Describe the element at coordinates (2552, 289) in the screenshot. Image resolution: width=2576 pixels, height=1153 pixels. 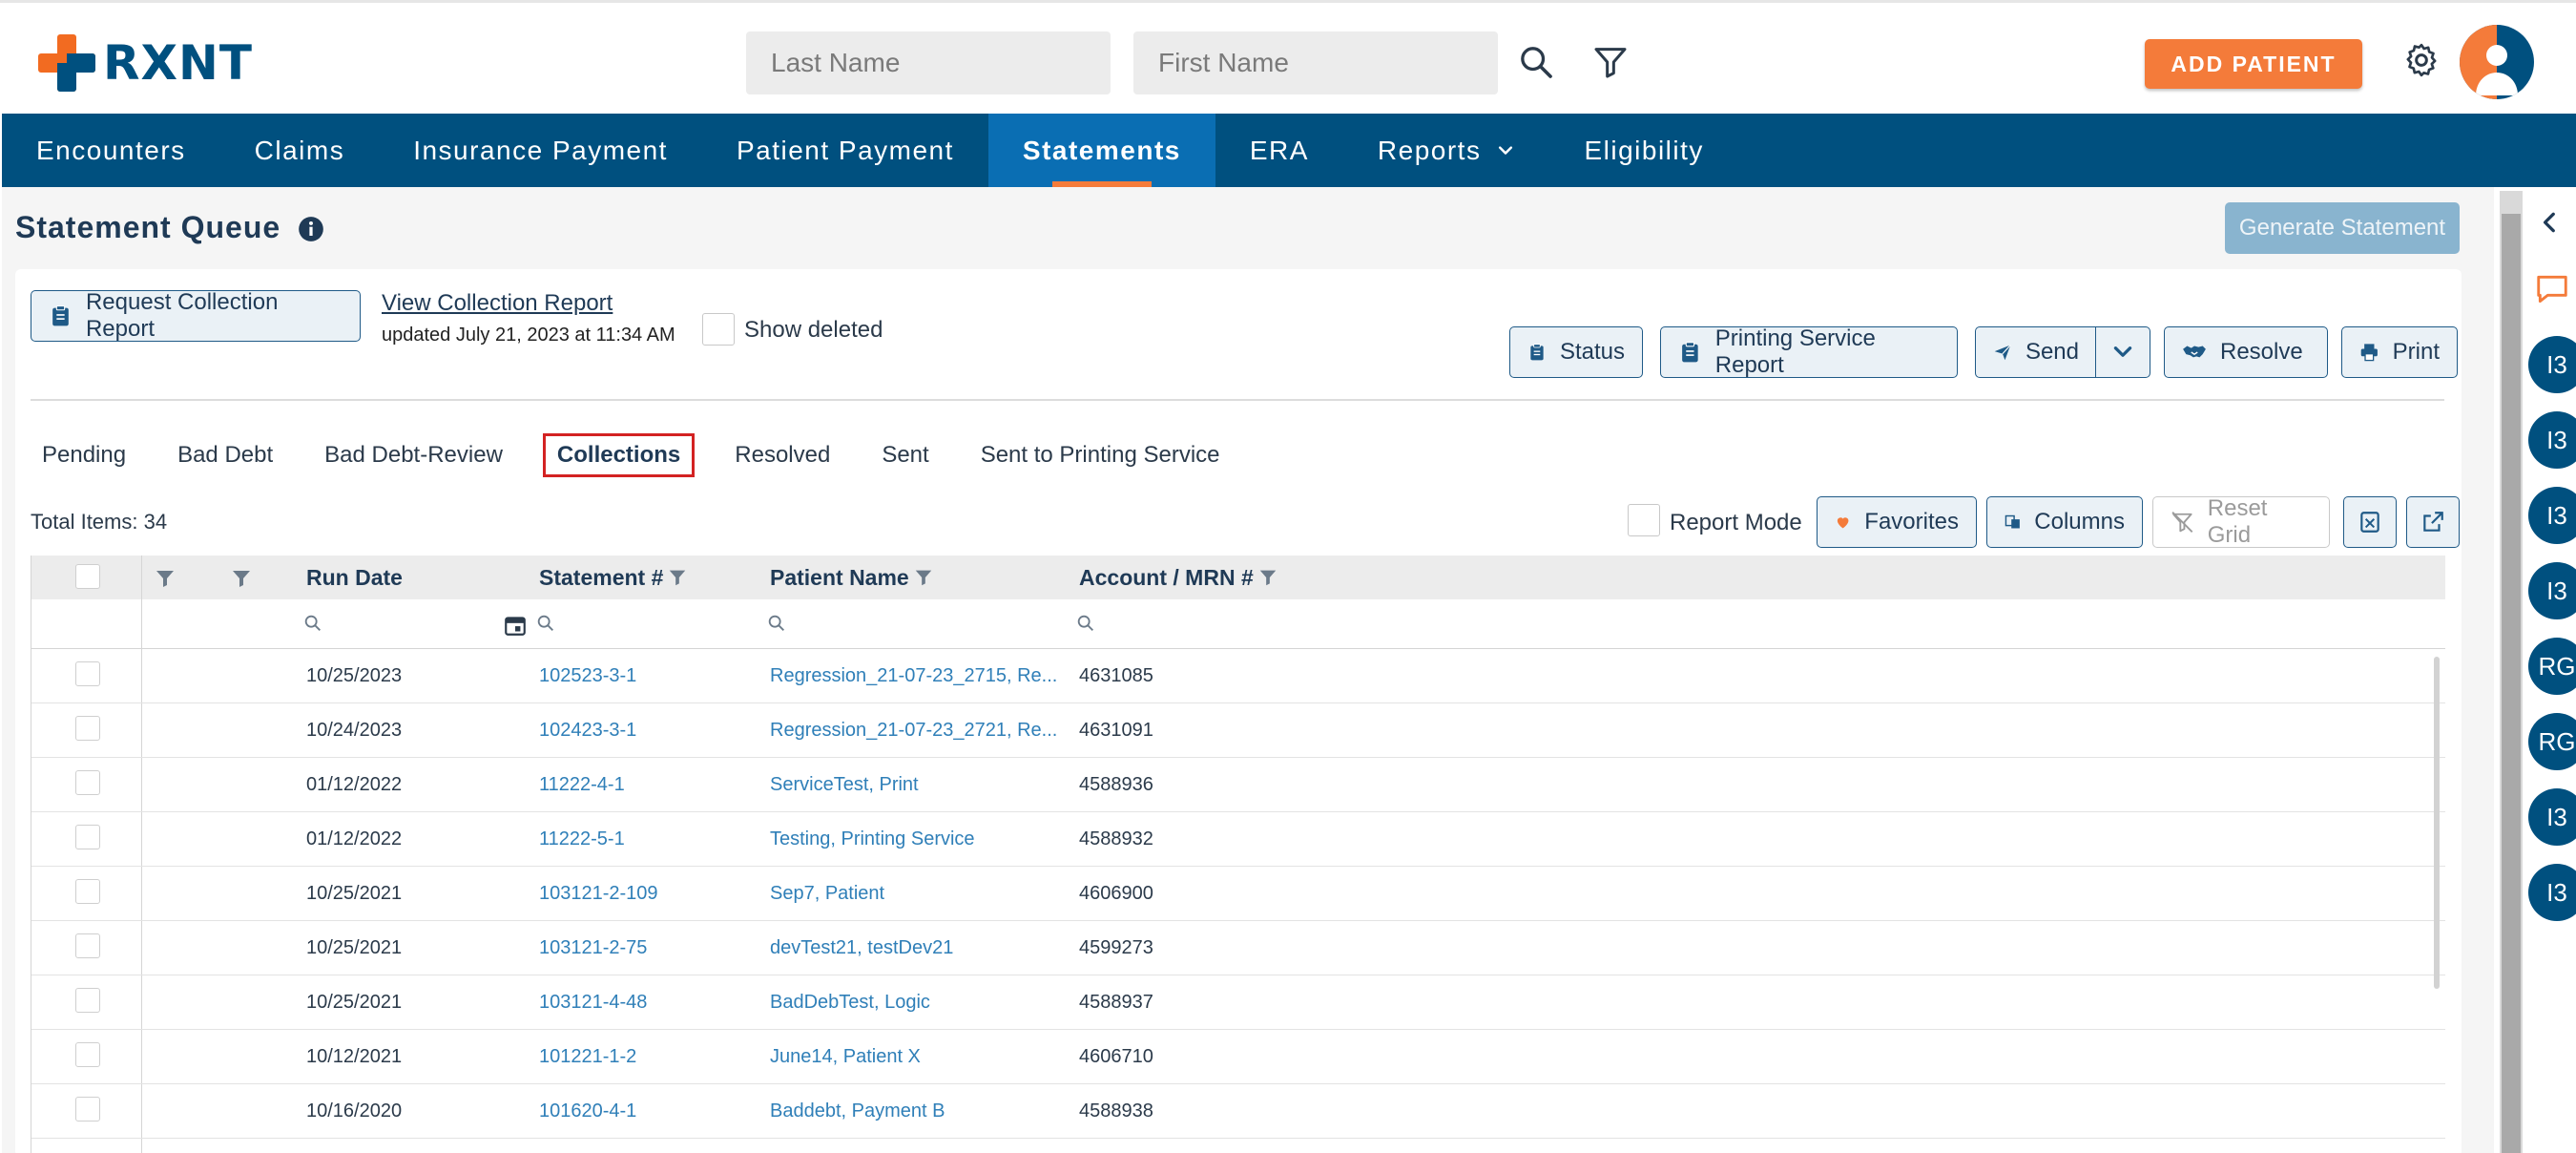
I see `chat-icon` at that location.